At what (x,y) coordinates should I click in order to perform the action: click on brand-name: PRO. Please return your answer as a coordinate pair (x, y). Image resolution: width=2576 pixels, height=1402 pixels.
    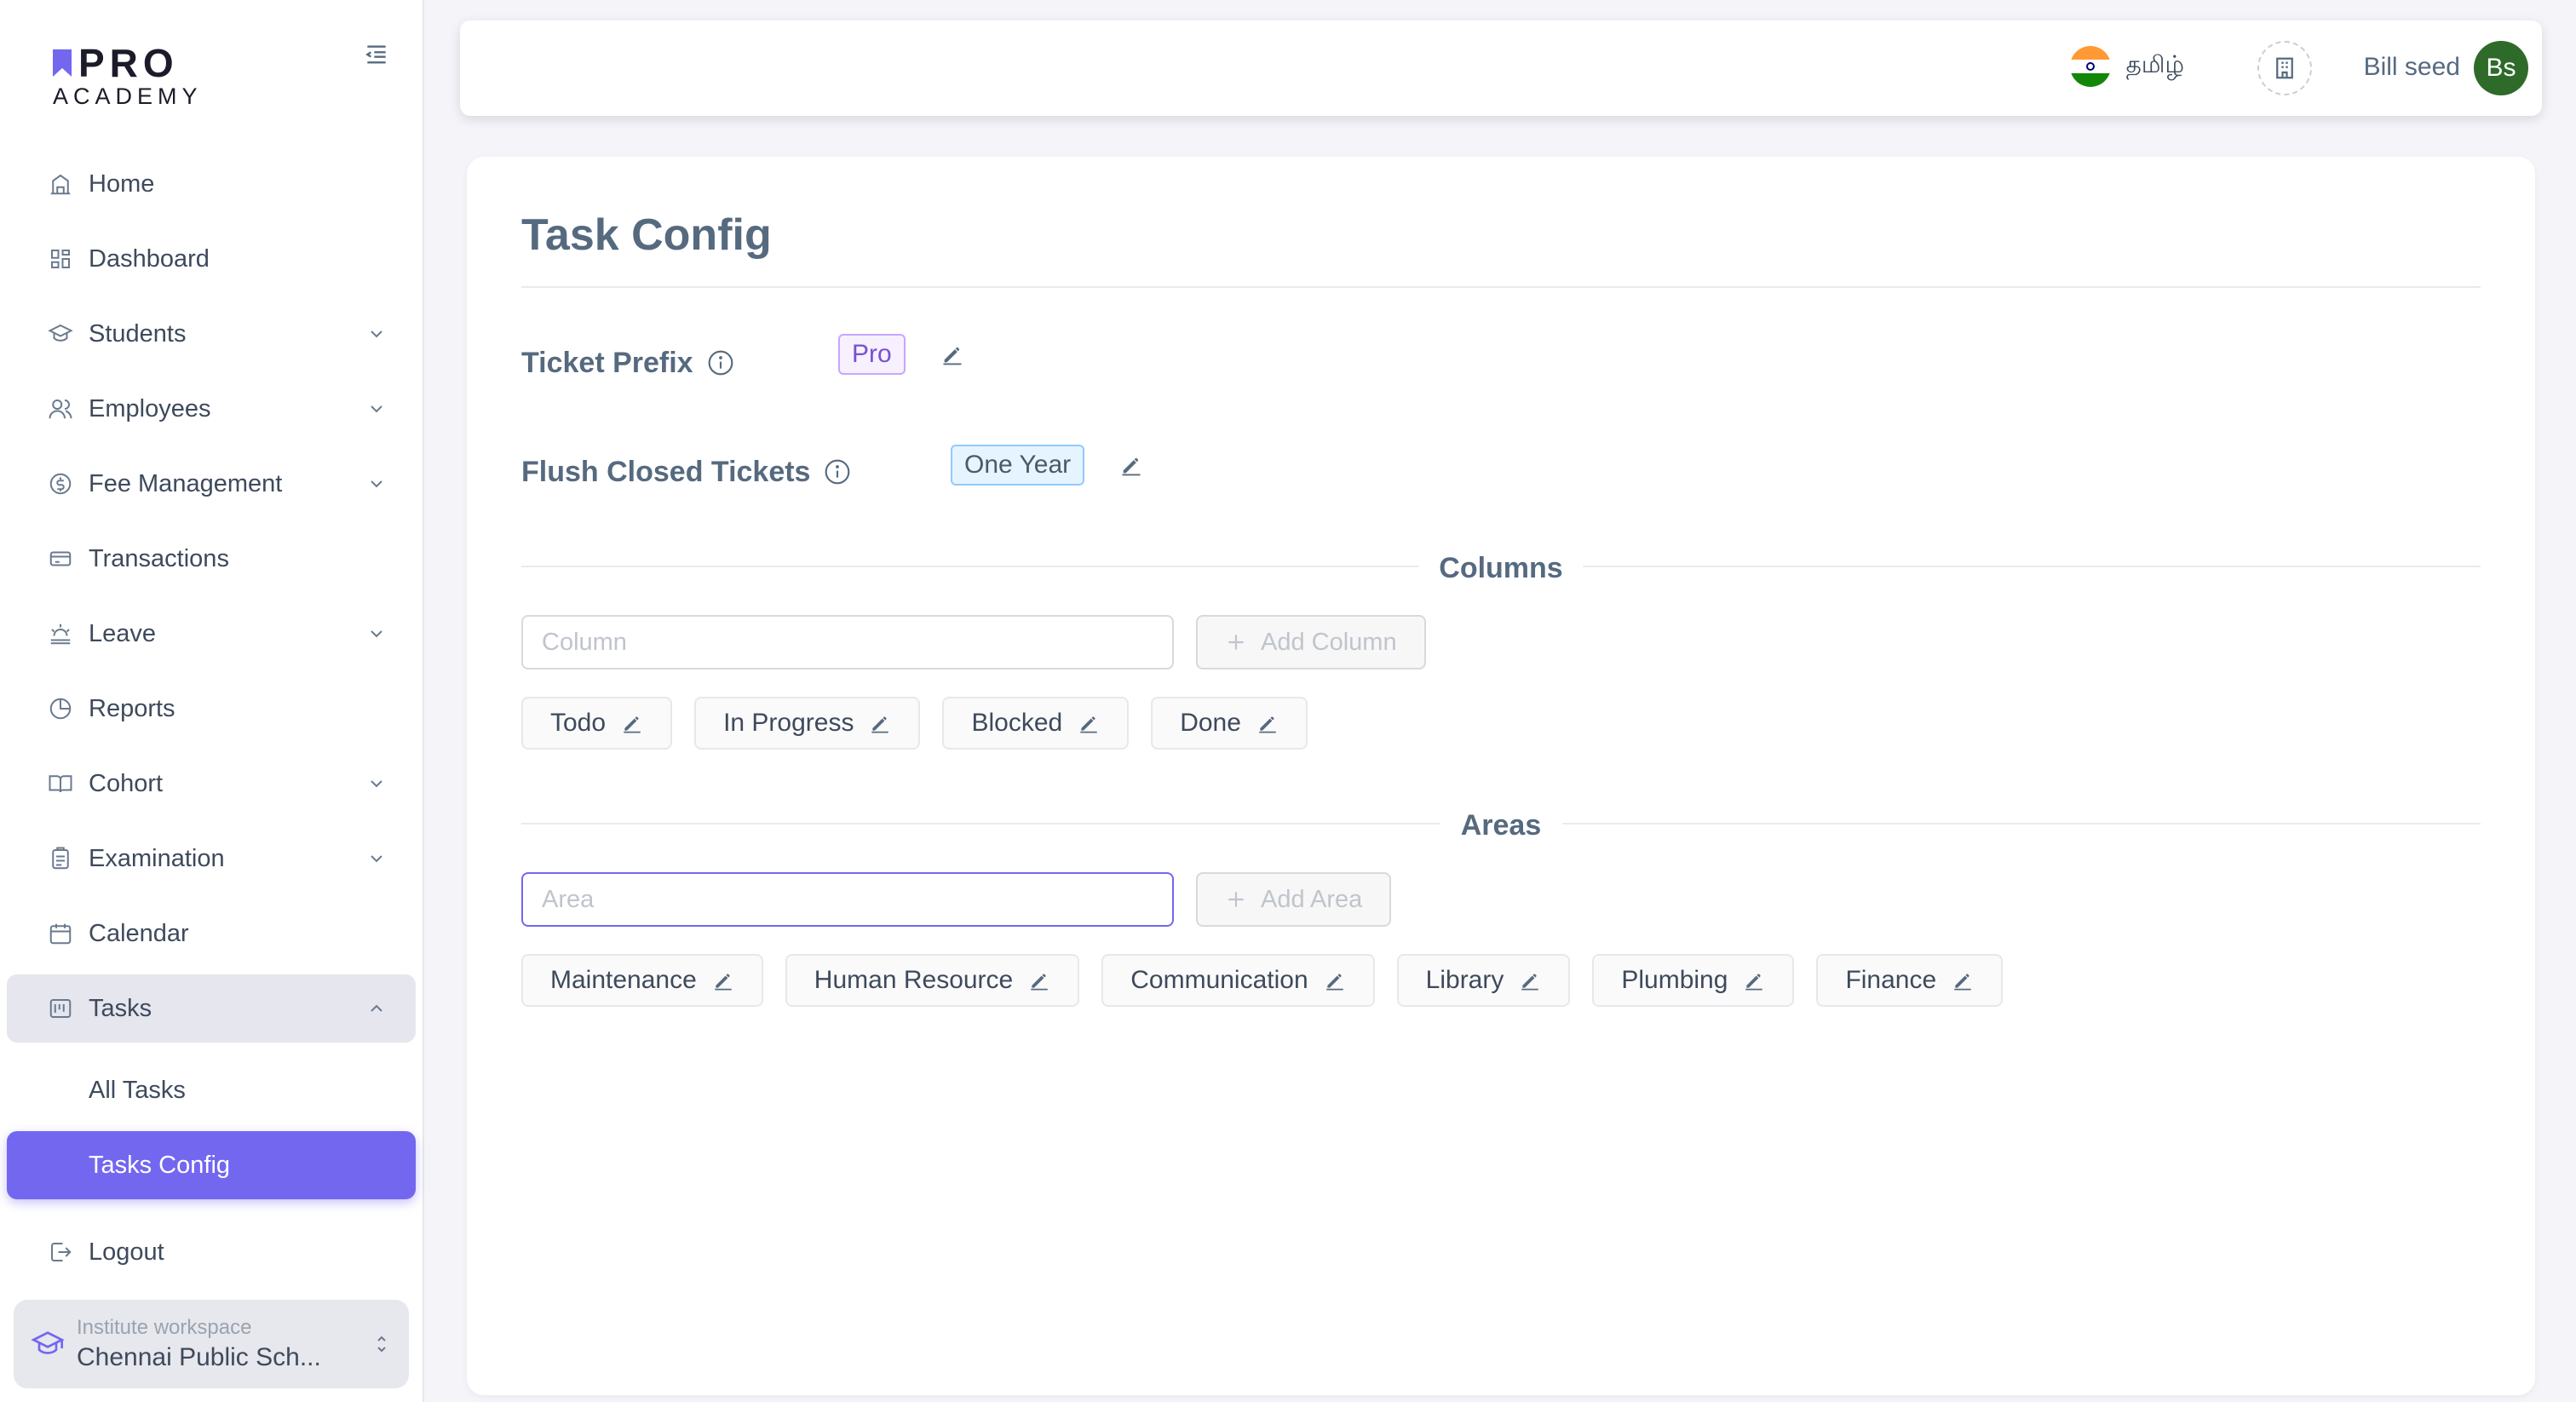
    Looking at the image, I should click on (128, 63).